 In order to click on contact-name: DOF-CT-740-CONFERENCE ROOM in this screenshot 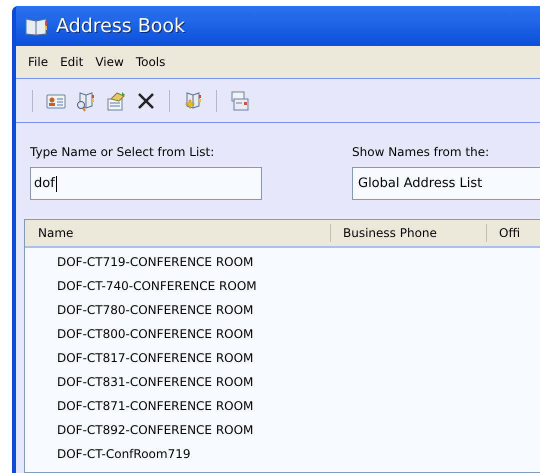, I will do `click(298, 286)`.